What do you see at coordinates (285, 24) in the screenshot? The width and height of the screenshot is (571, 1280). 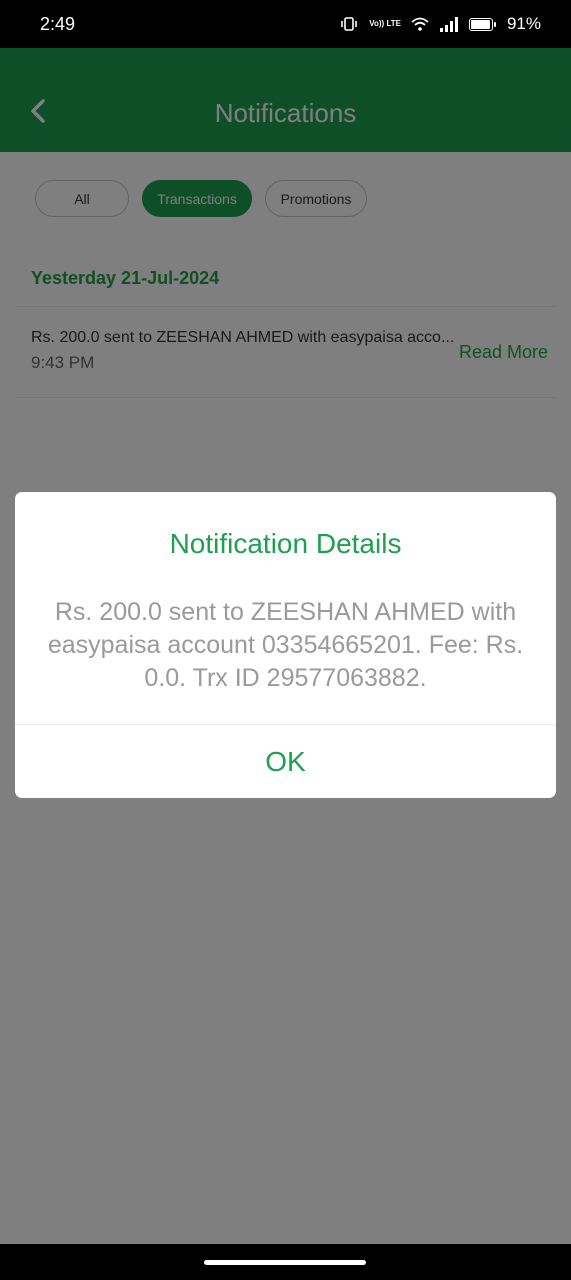 I see `status-bar: 2:49 Vo)) LTE 91%` at bounding box center [285, 24].